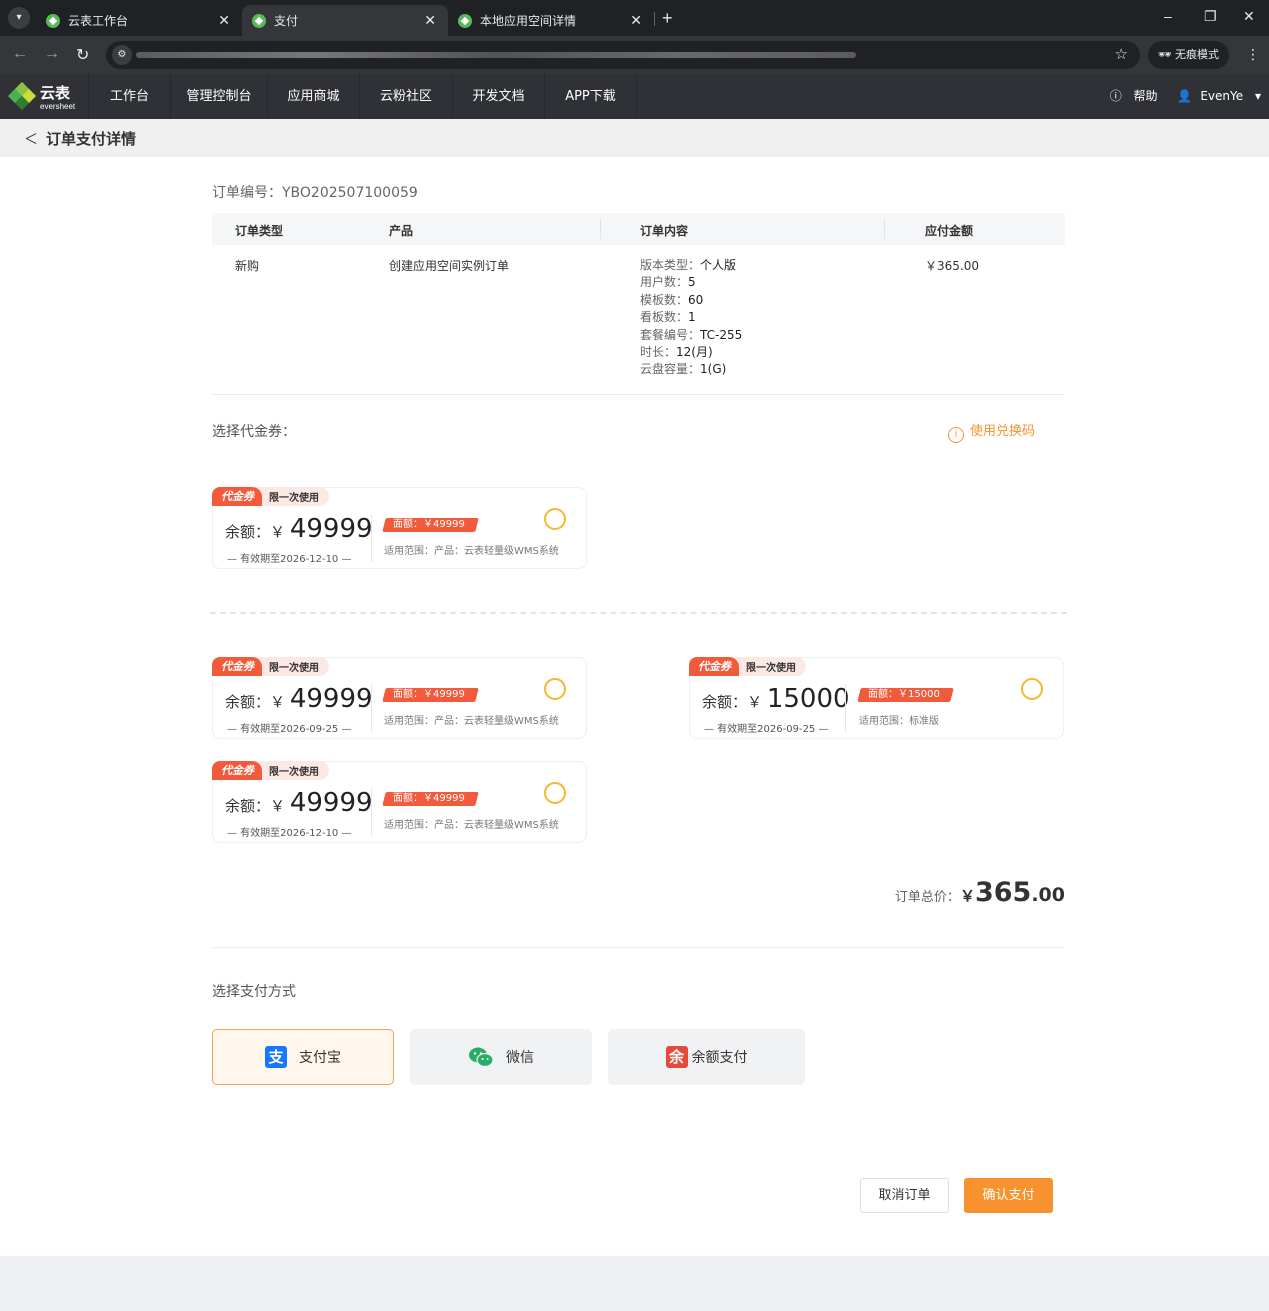  What do you see at coordinates (82, 55) in the screenshot?
I see `reload-icon: ↻` at bounding box center [82, 55].